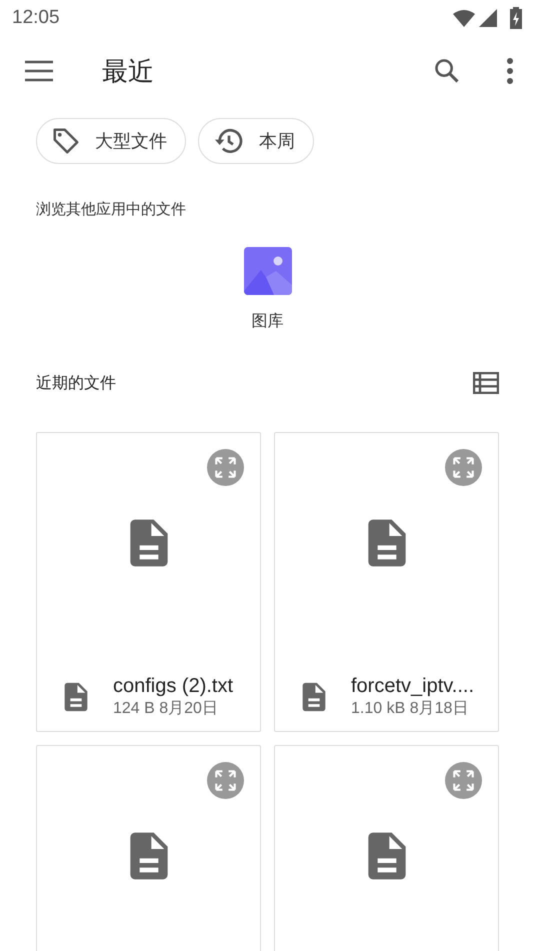 This screenshot has width=535, height=951. I want to click on more-options-button, so click(510, 71).